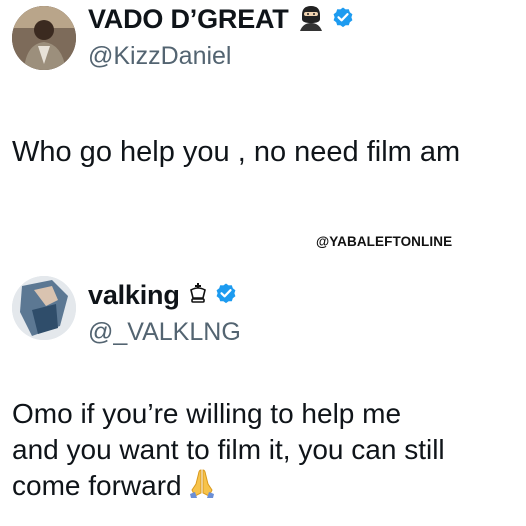 The image size is (526, 526). Describe the element at coordinates (188, 19) in the screenshot. I see `display-name: VADO D’GREAT` at that location.